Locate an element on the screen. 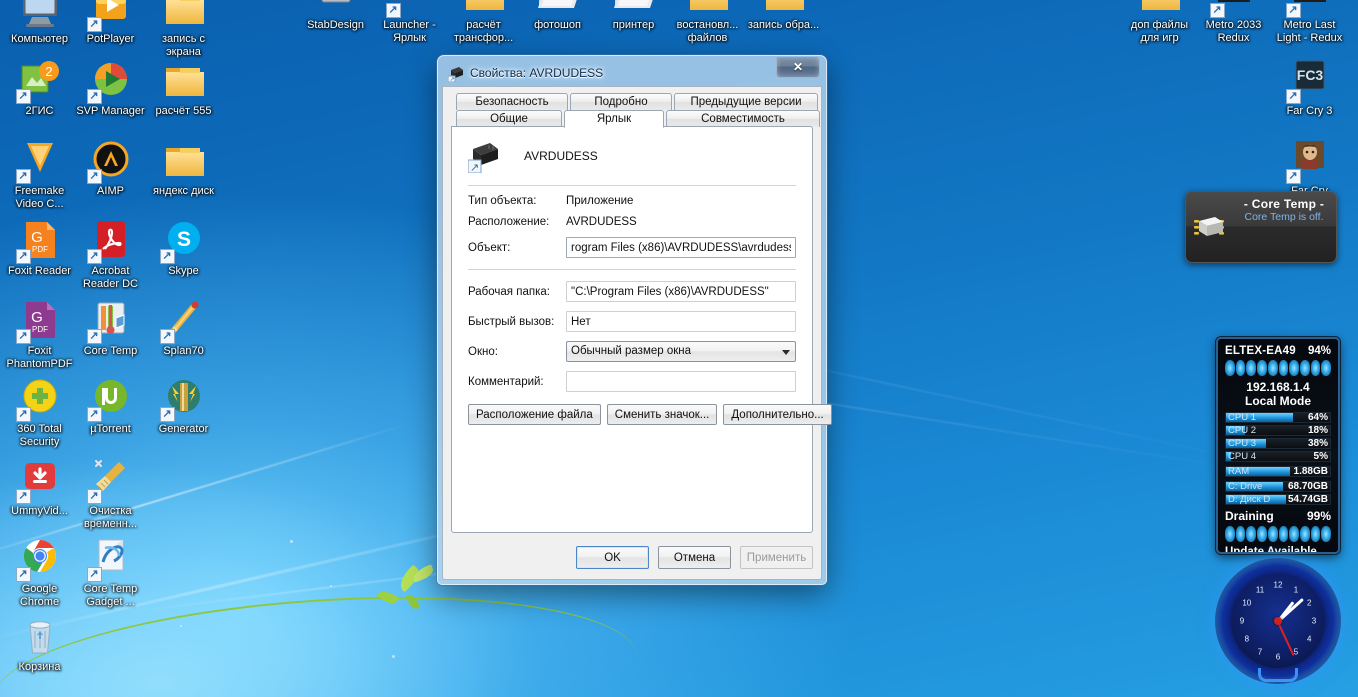  tab-Ярлык: Ярлык is located at coordinates (614, 119).